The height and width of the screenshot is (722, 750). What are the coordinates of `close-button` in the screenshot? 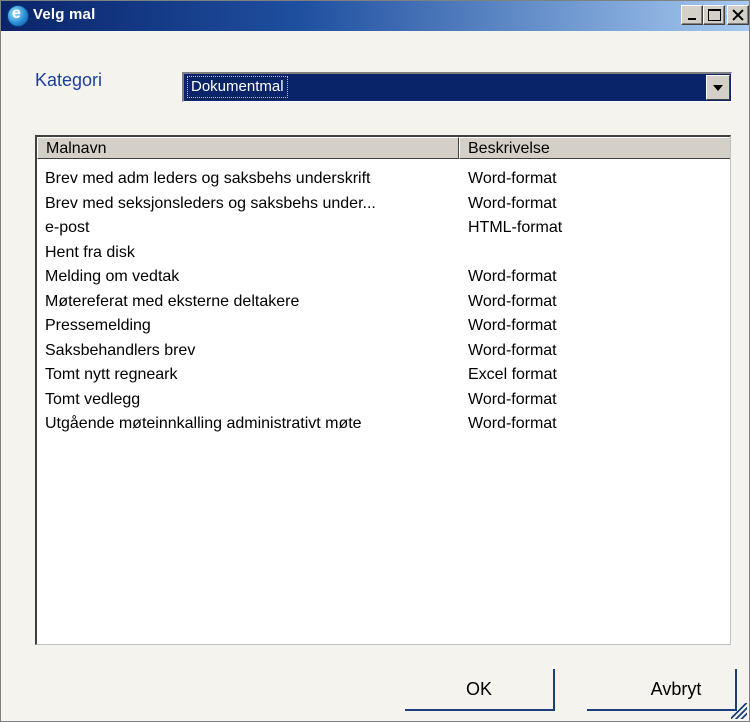 It's located at (738, 15).